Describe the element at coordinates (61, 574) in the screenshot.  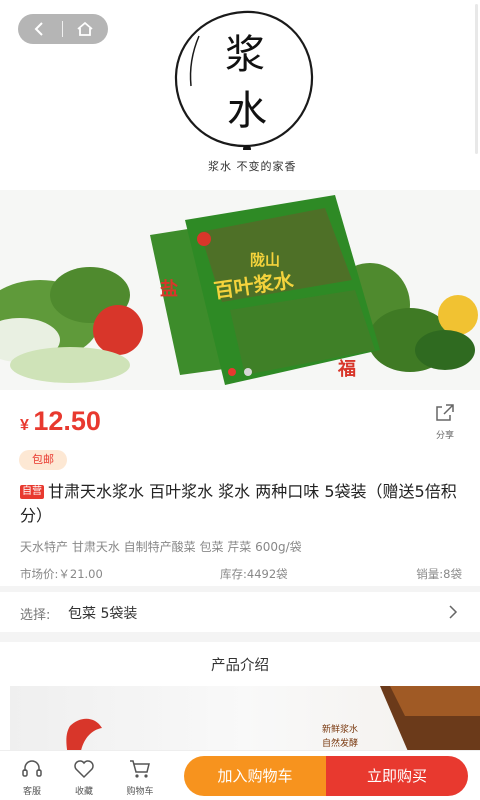
I see `market-price: 市场价:￥21.00` at that location.